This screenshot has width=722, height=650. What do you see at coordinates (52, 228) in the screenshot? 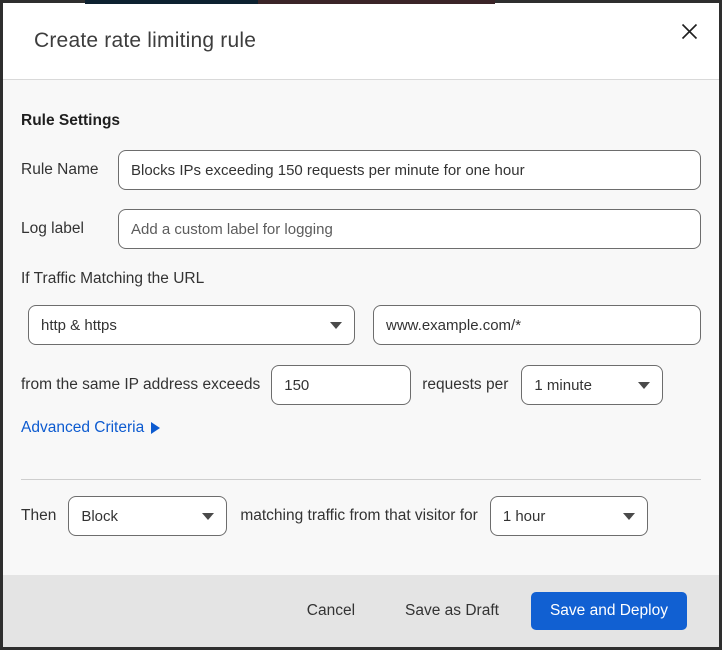
I see `log-label-label: Log label` at bounding box center [52, 228].